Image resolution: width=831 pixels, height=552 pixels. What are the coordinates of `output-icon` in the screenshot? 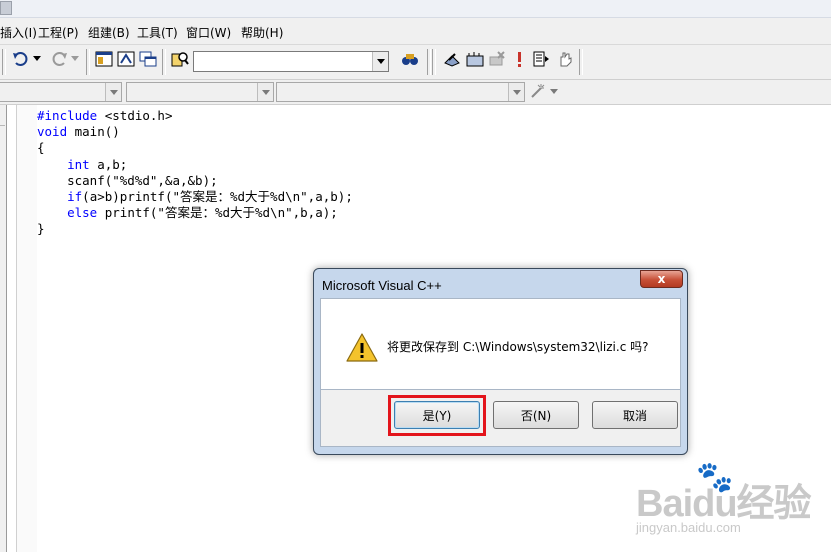 It's located at (126, 59).